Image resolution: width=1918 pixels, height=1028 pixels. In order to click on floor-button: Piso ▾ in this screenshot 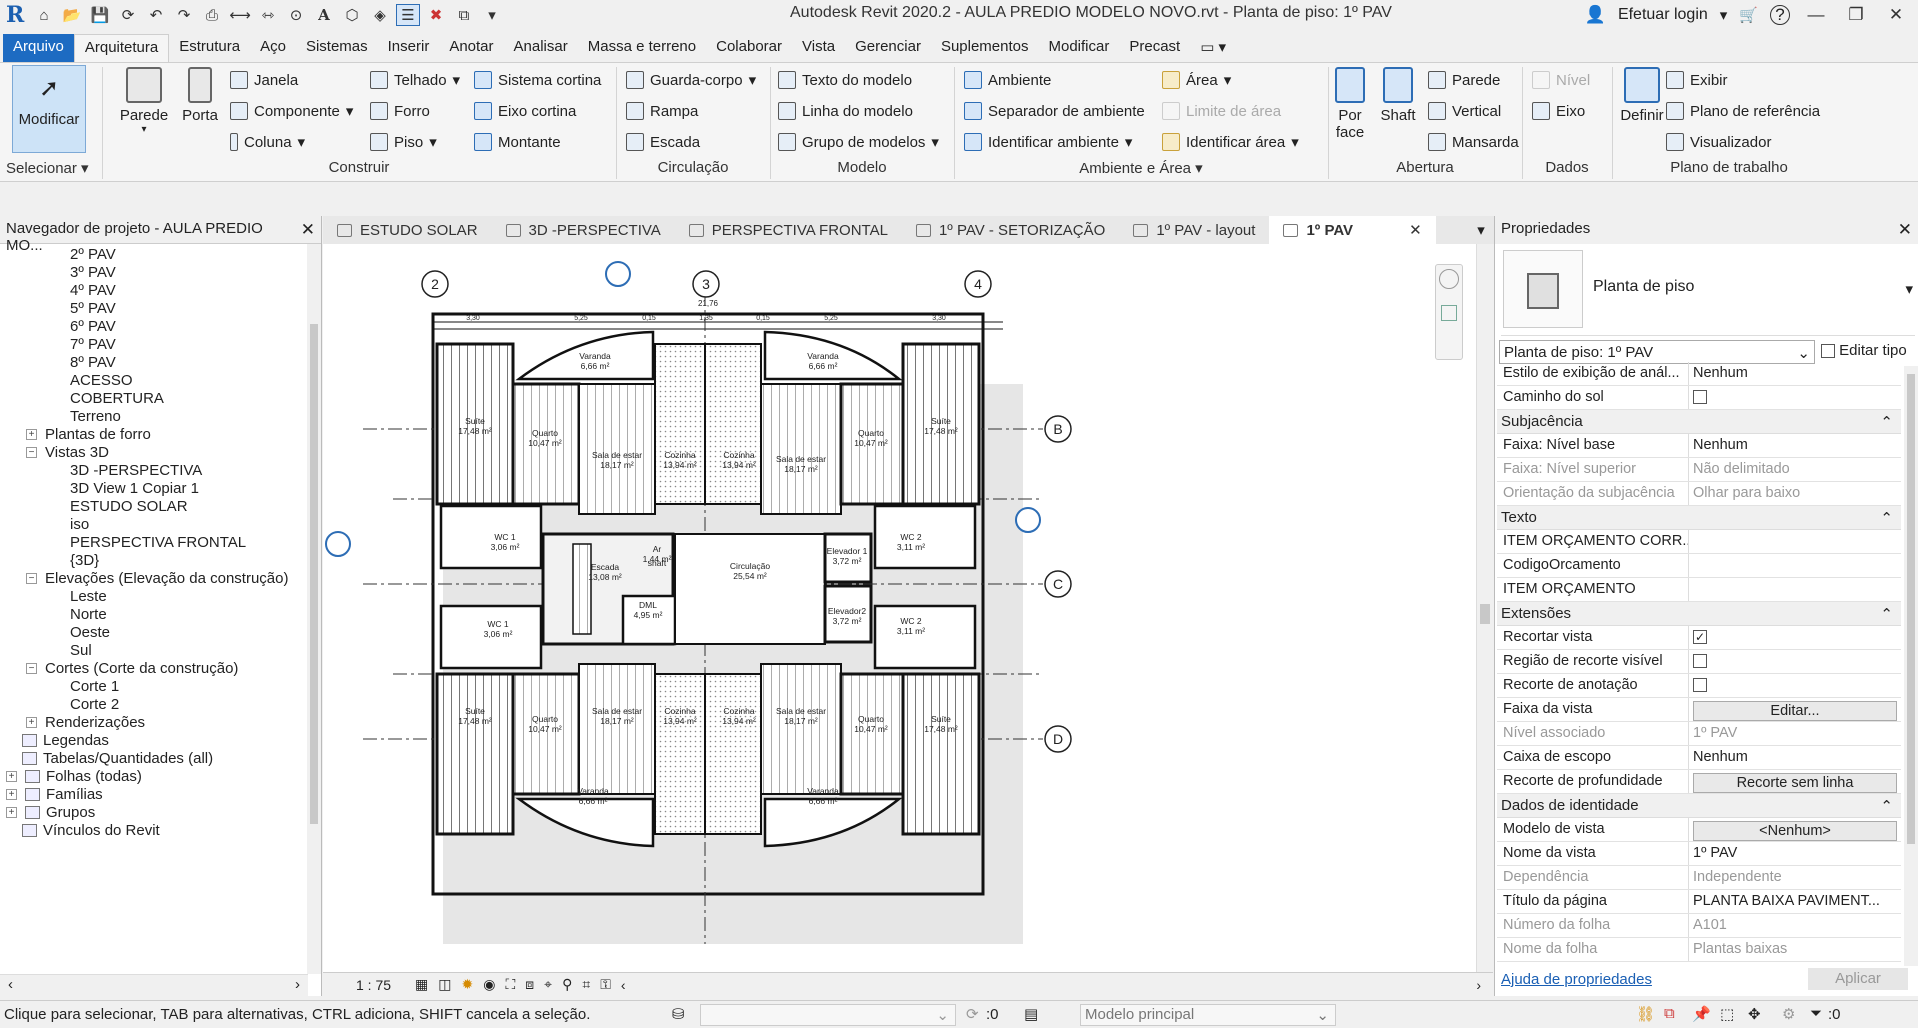, I will do `click(403, 142)`.